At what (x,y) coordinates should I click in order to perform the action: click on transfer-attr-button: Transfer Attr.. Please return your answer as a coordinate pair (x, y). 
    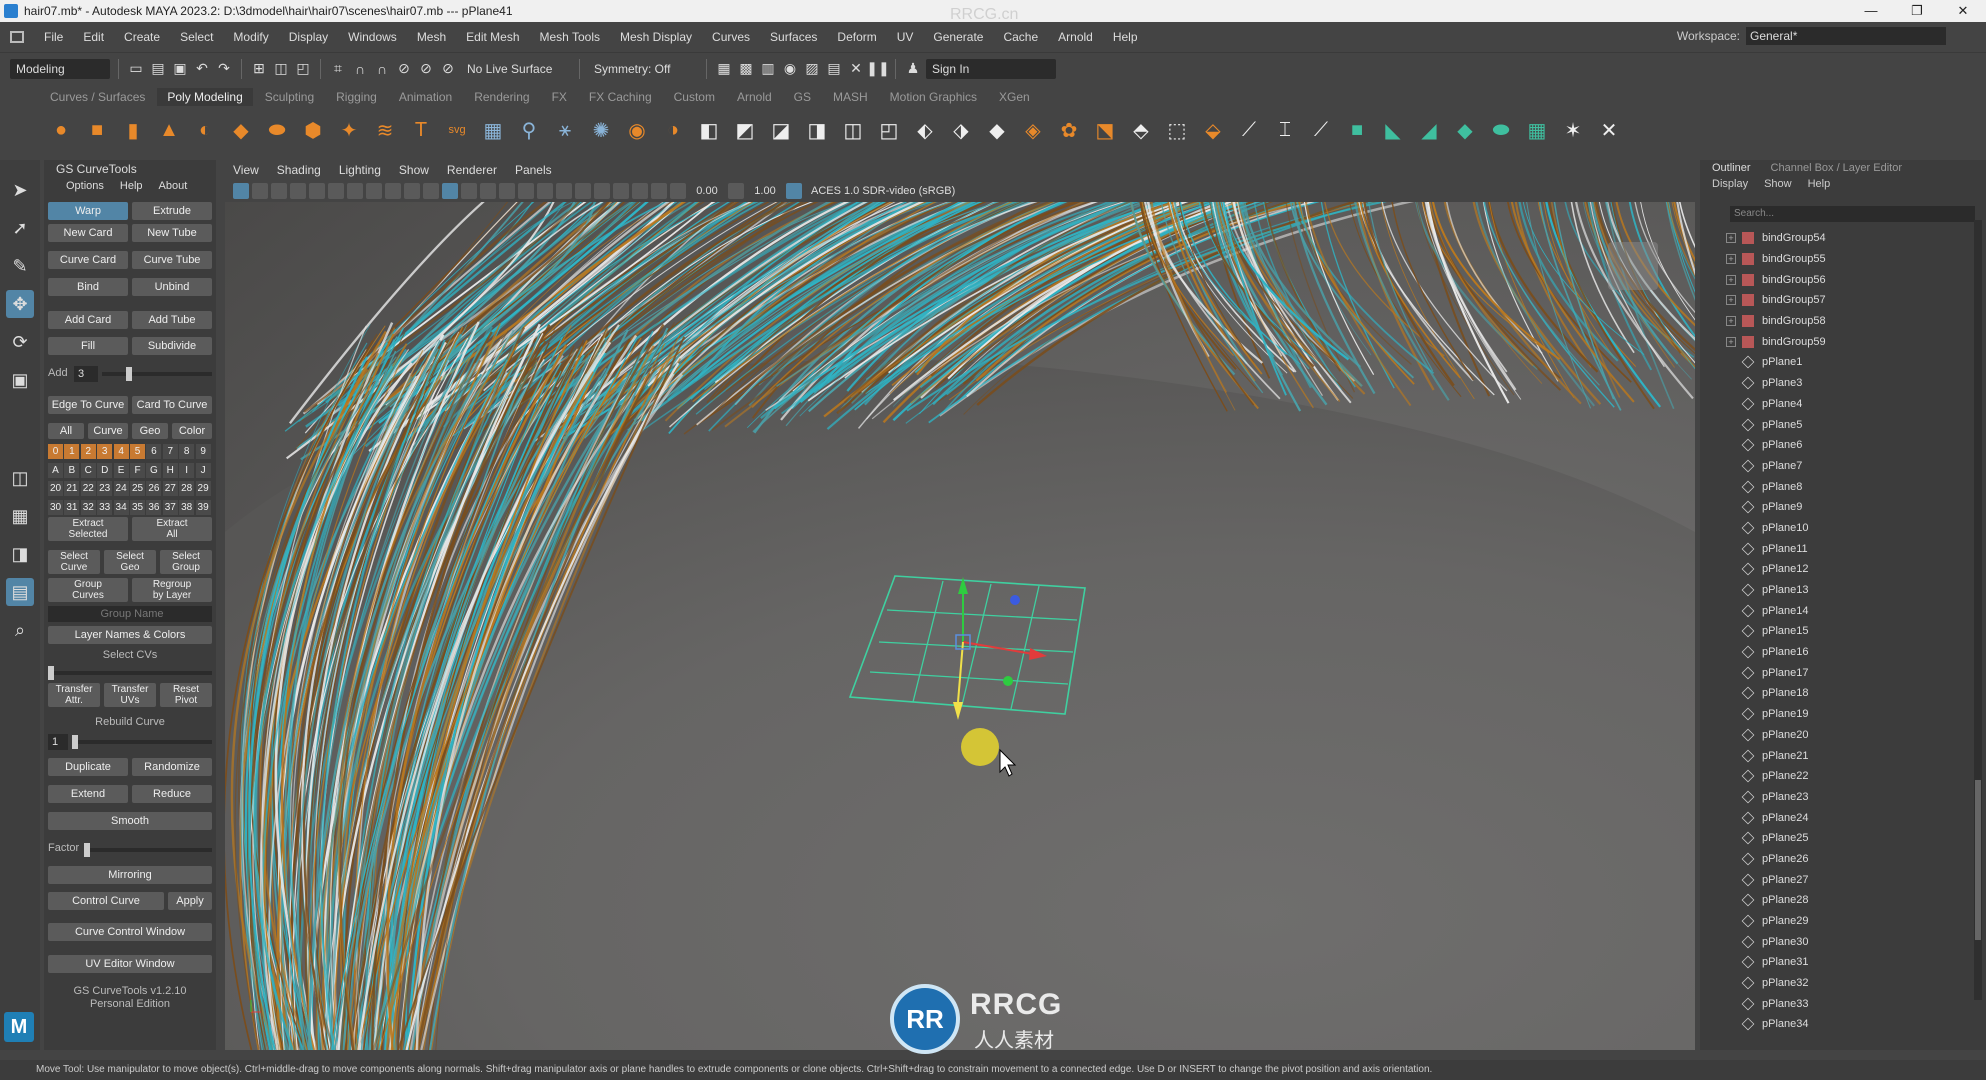
    Looking at the image, I should click on (74, 695).